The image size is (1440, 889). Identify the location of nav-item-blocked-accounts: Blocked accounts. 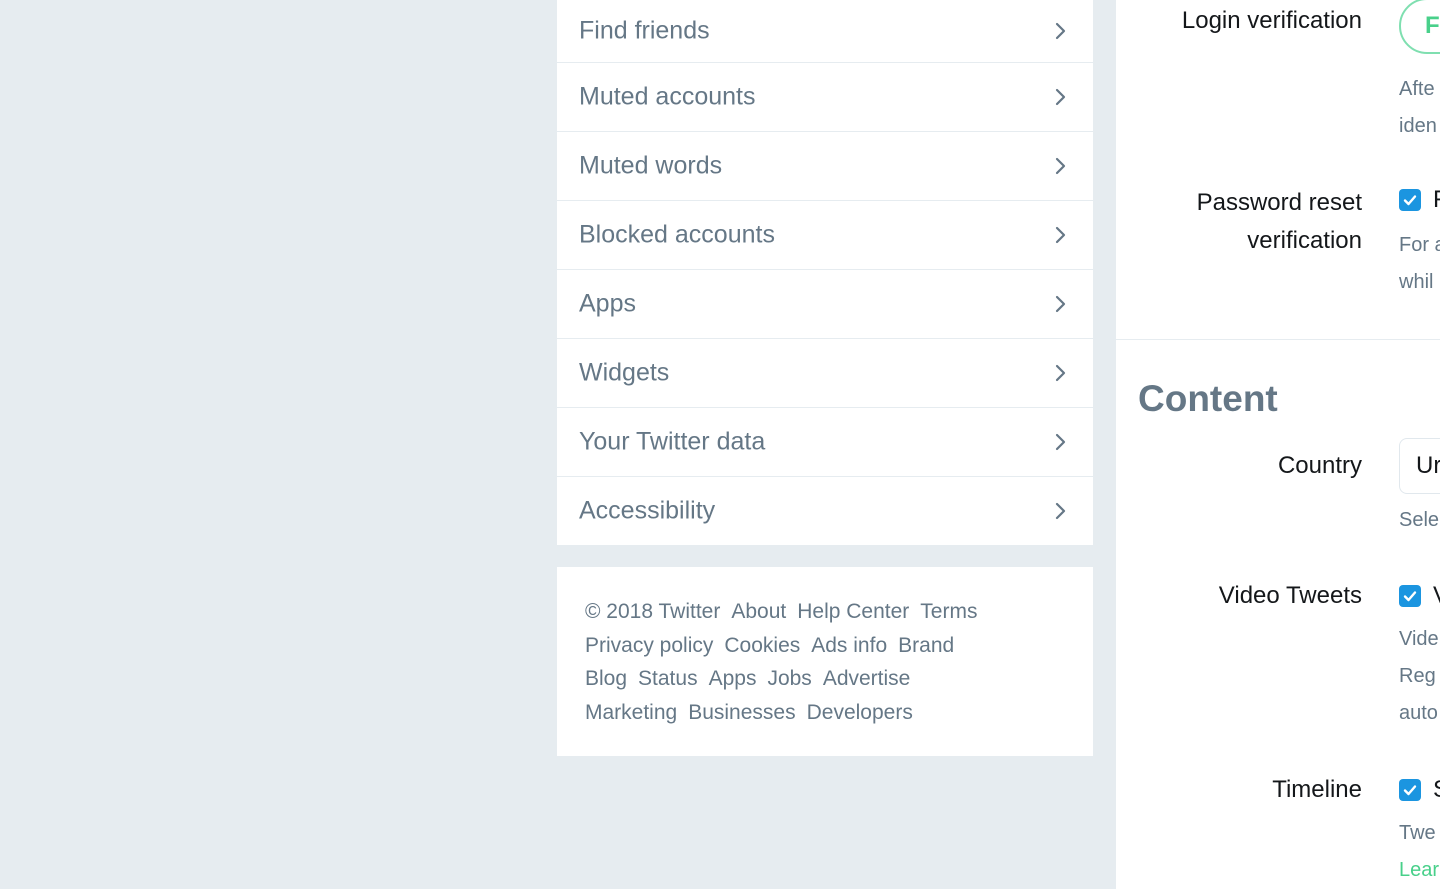
(825, 235).